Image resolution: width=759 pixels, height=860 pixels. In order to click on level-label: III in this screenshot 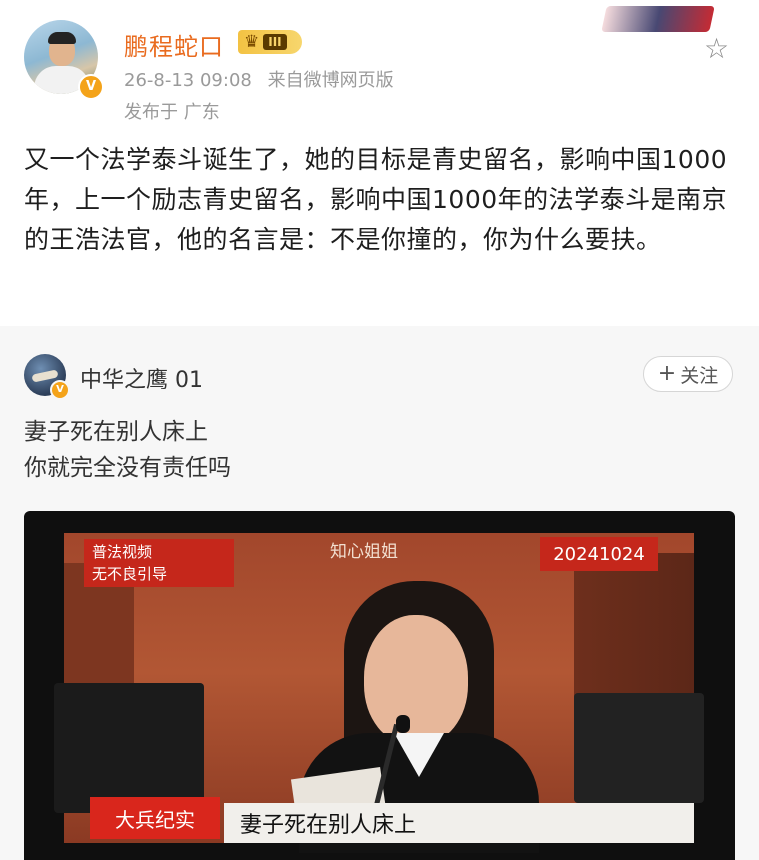, I will do `click(275, 42)`.